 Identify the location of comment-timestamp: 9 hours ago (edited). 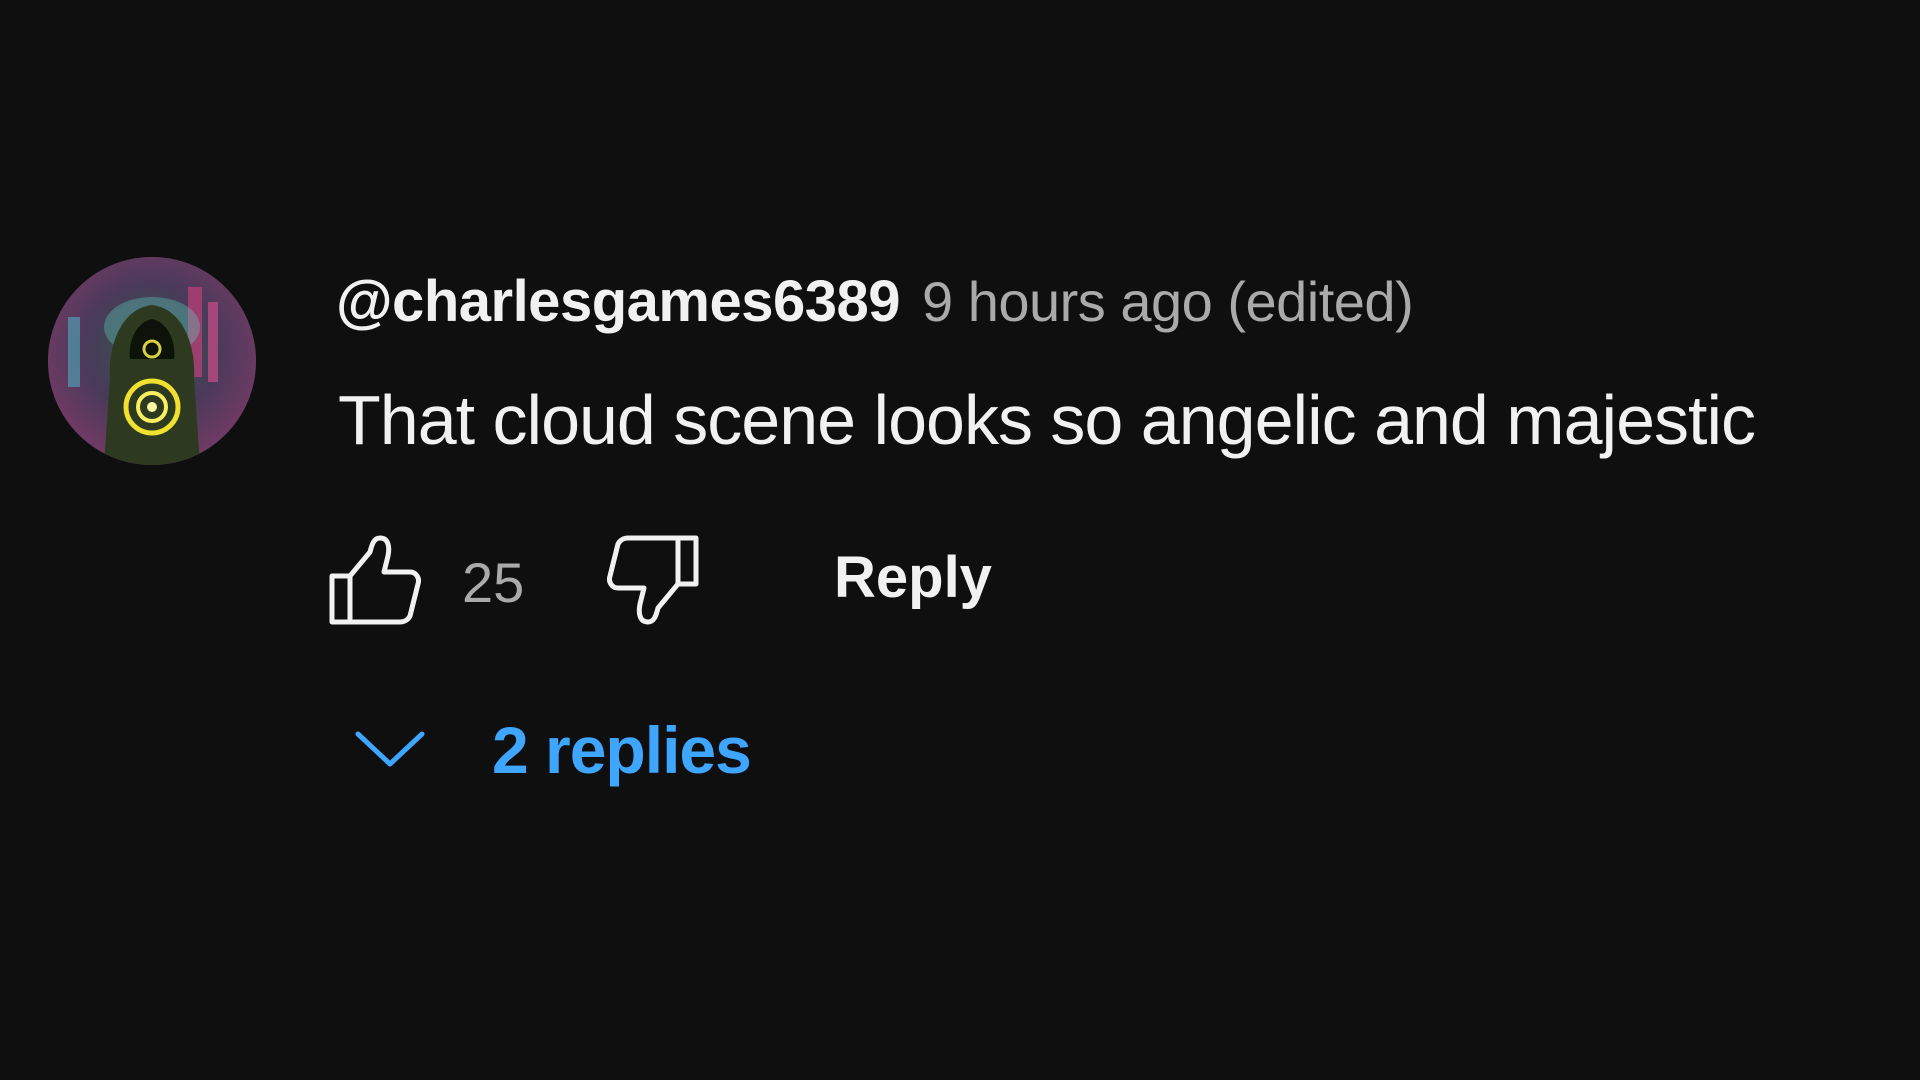
(1168, 301).